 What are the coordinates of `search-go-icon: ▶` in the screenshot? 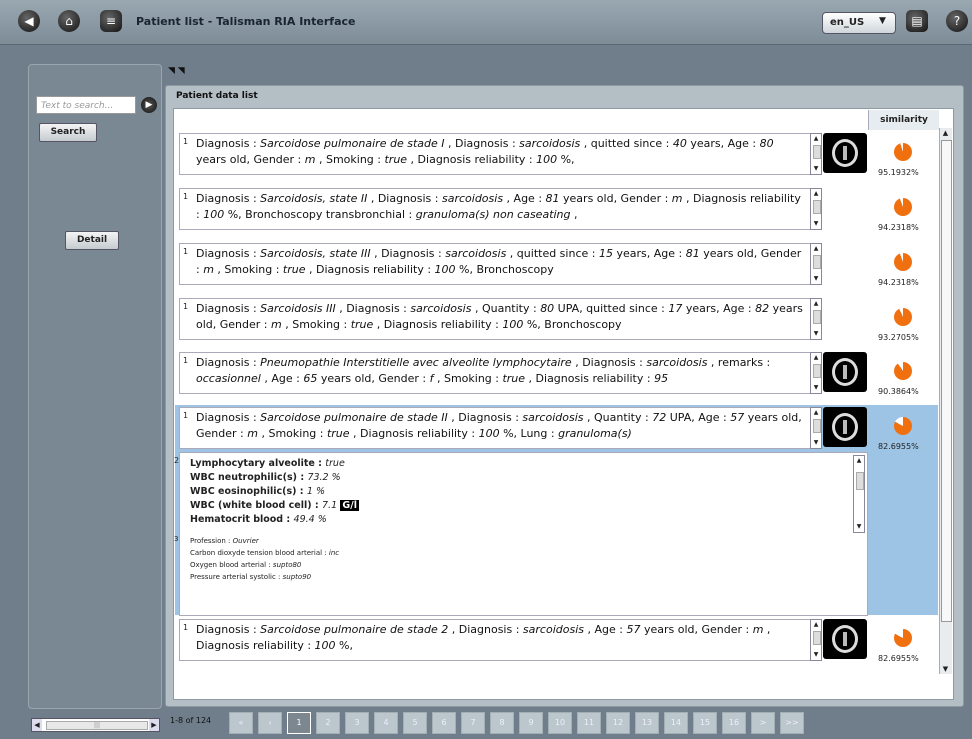 It's located at (149, 105).